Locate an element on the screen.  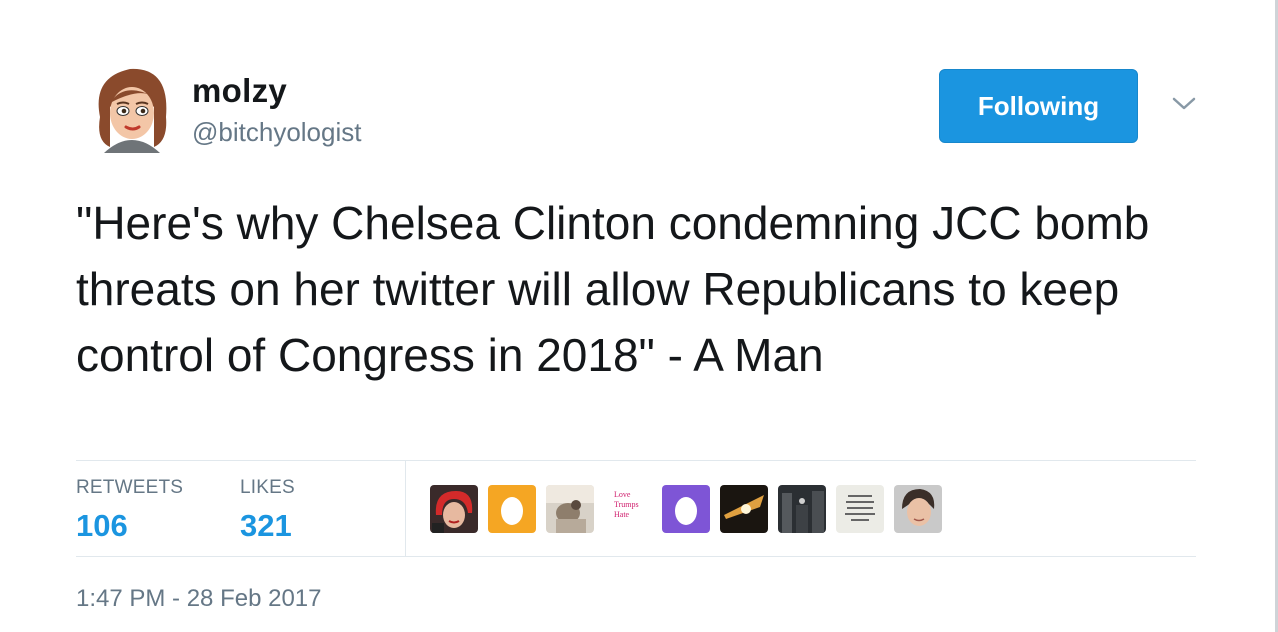
street-avatar is located at coordinates (802, 509).